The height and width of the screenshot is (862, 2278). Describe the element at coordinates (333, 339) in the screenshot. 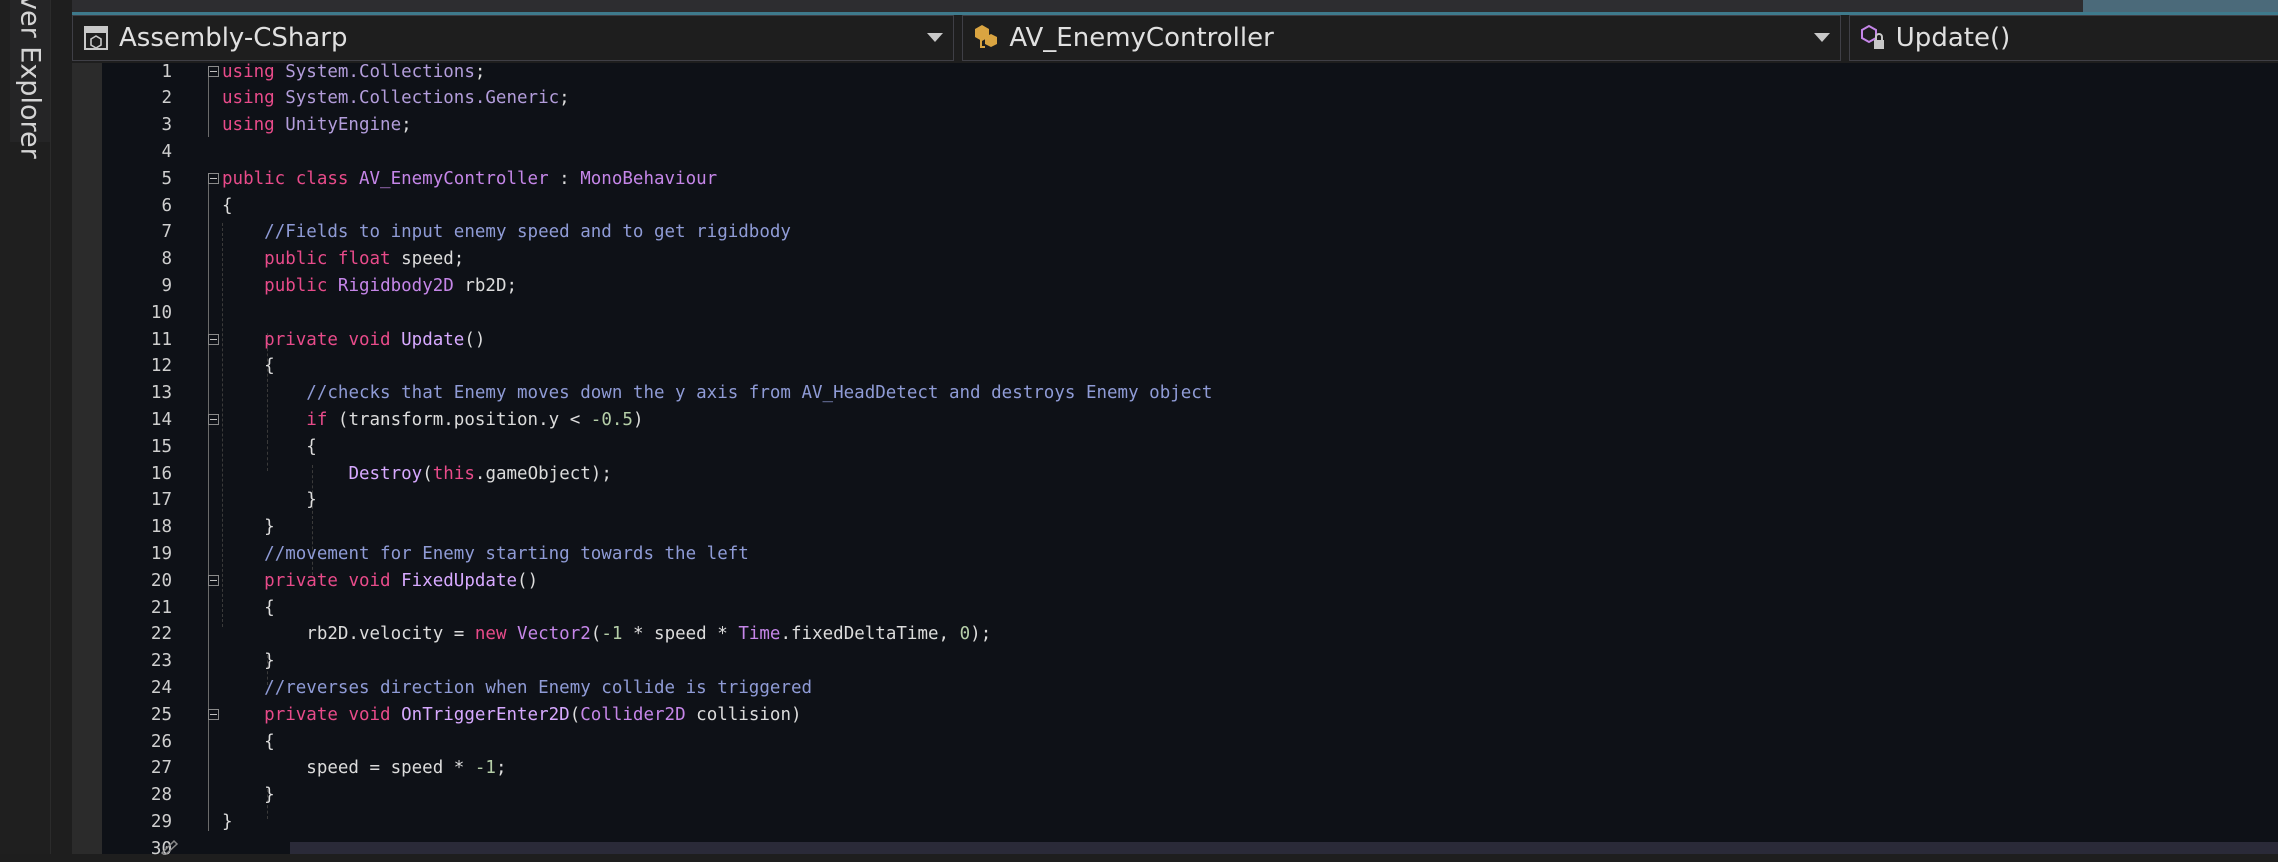

I see `code-token: private void` at that location.